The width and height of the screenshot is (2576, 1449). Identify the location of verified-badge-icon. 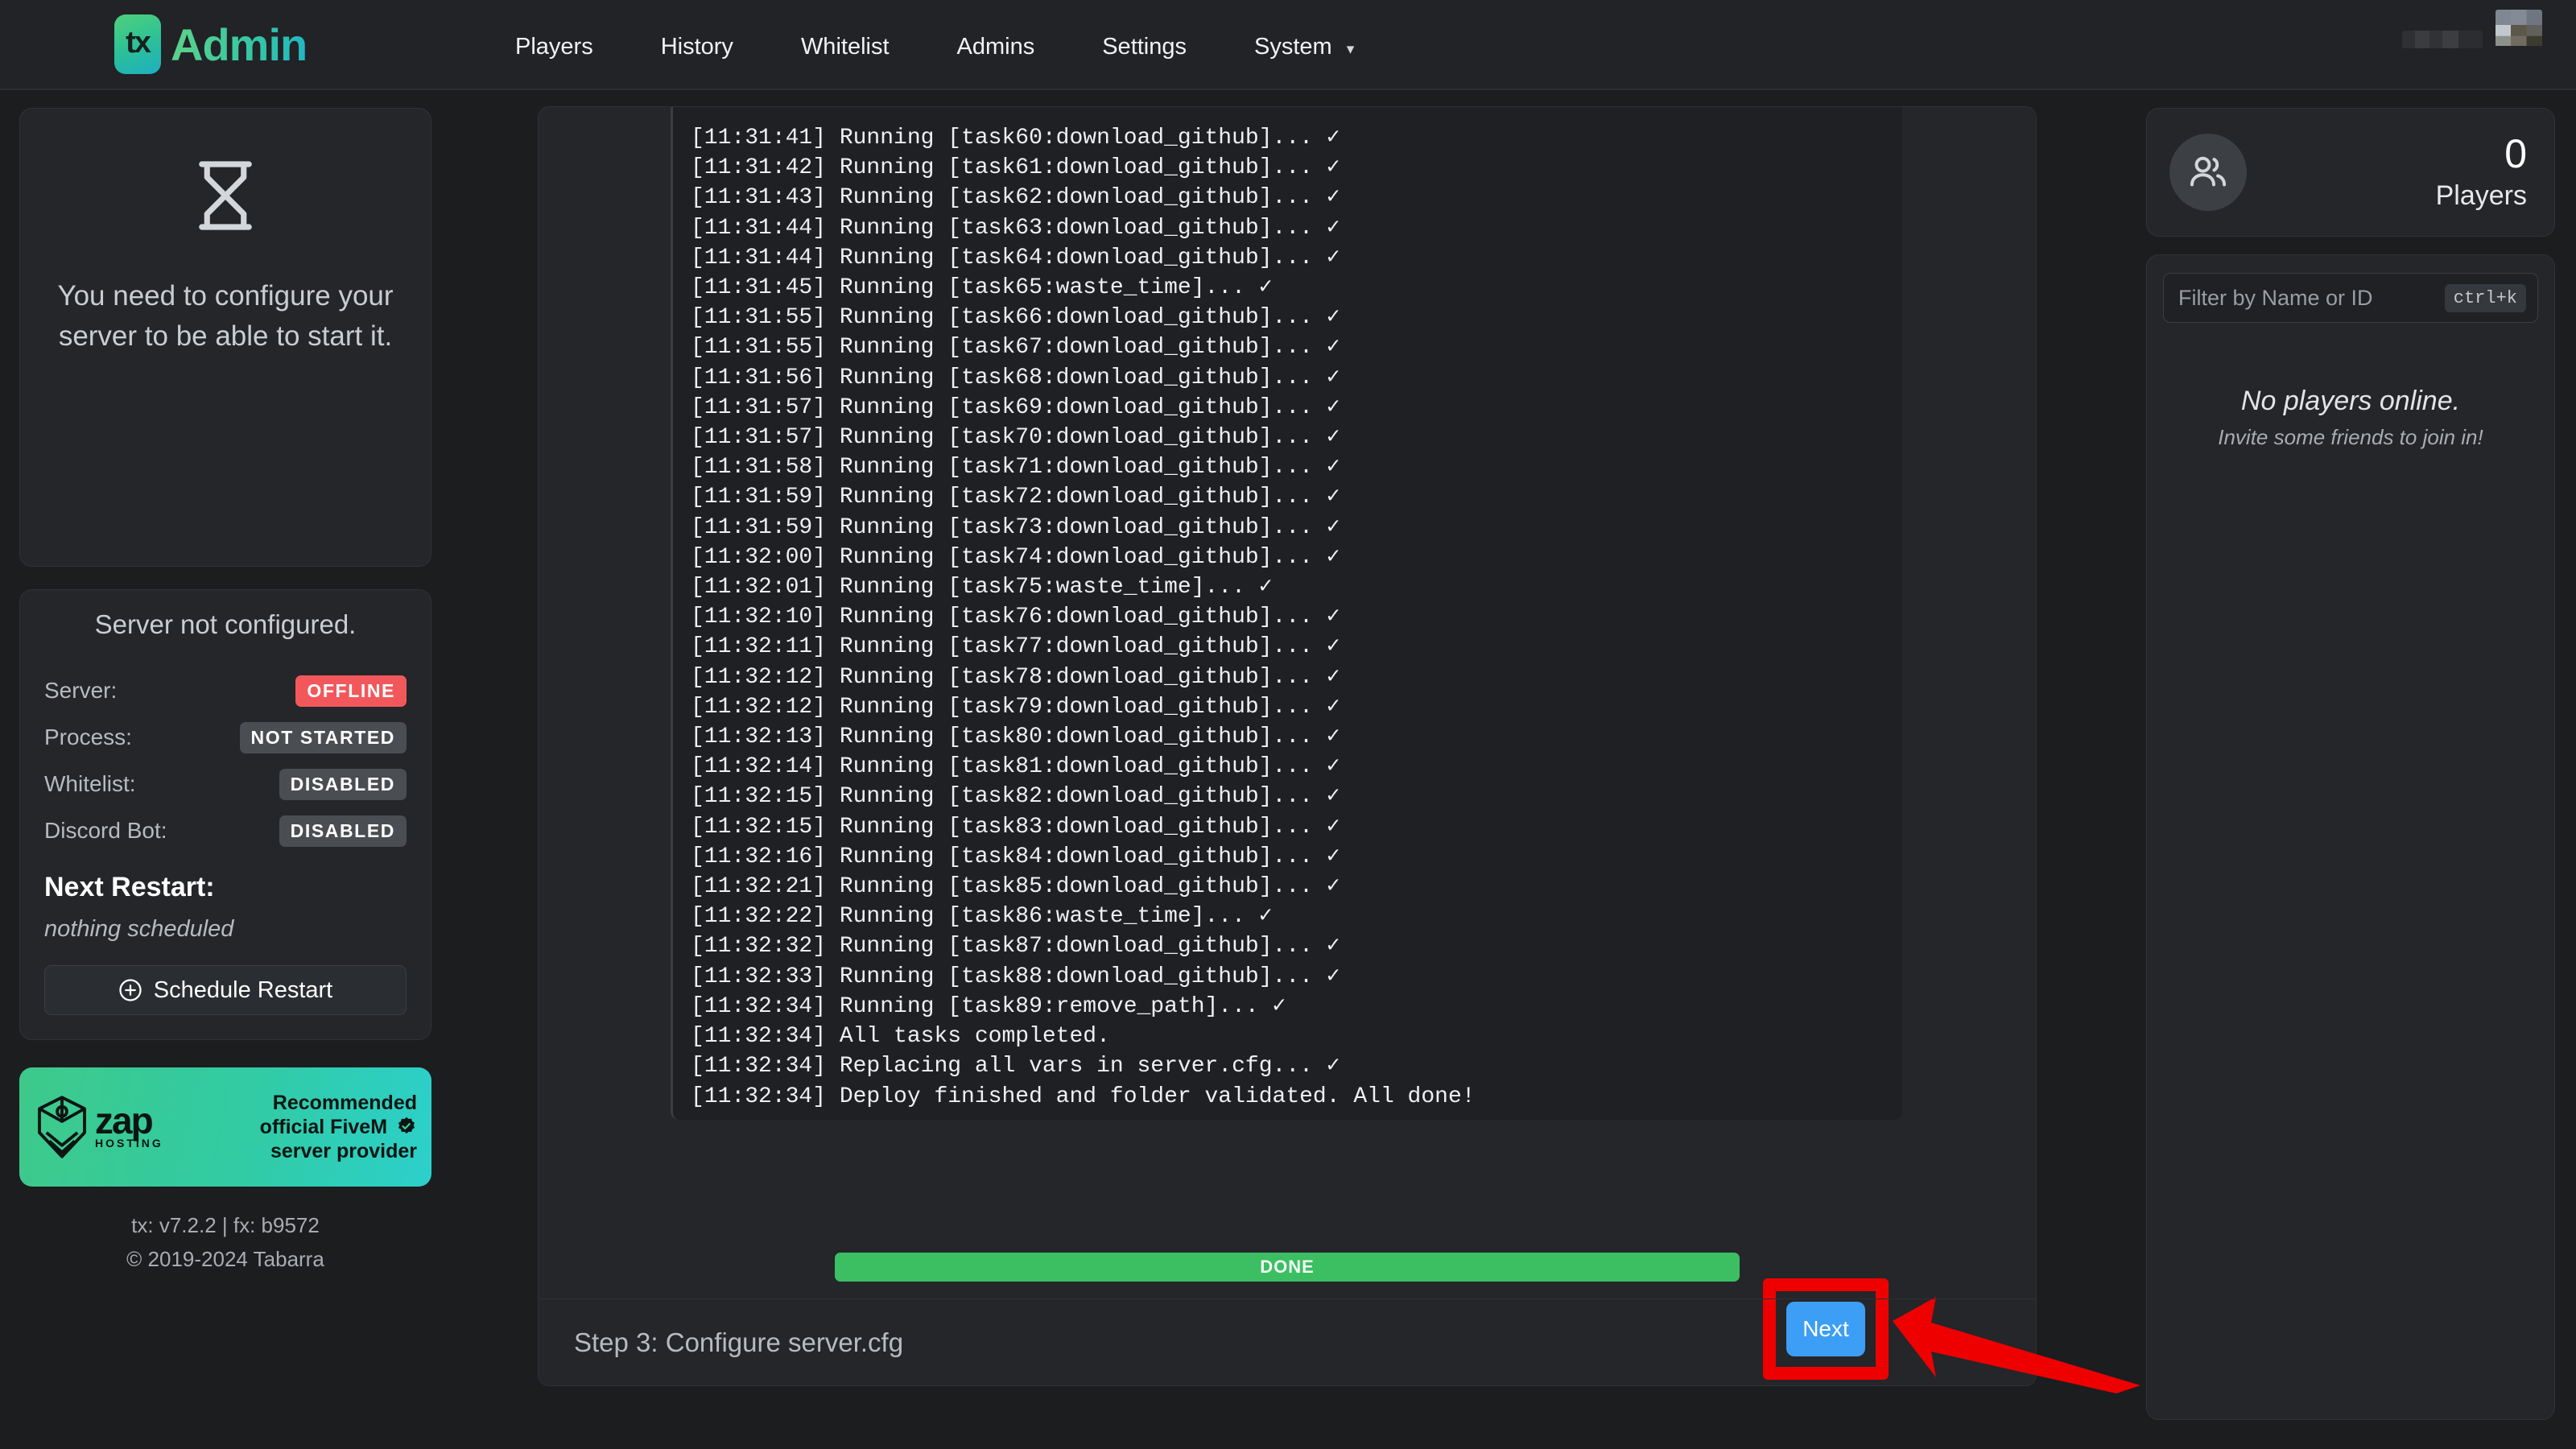
(406, 1125).